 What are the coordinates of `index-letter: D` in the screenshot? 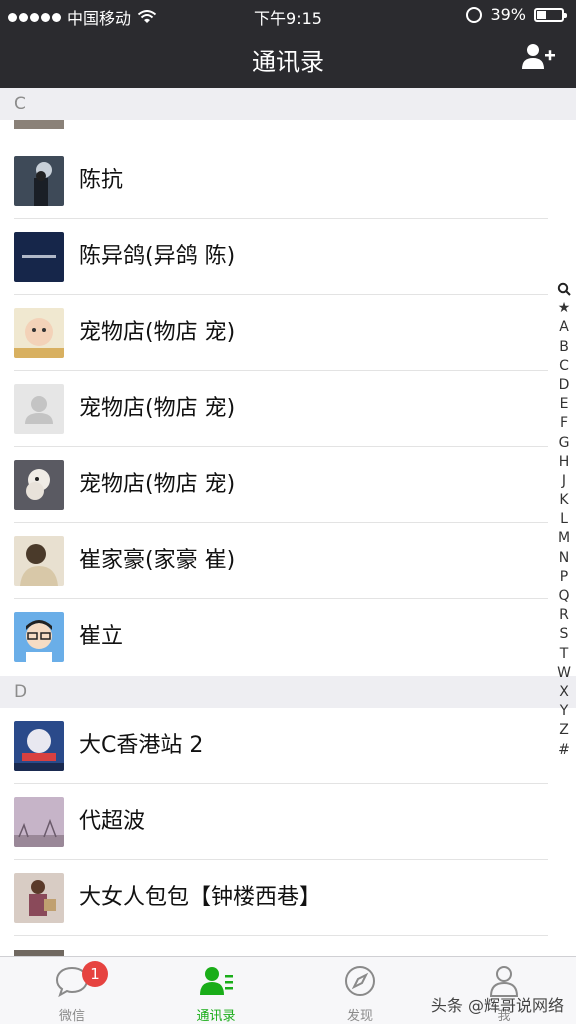 It's located at (564, 385).